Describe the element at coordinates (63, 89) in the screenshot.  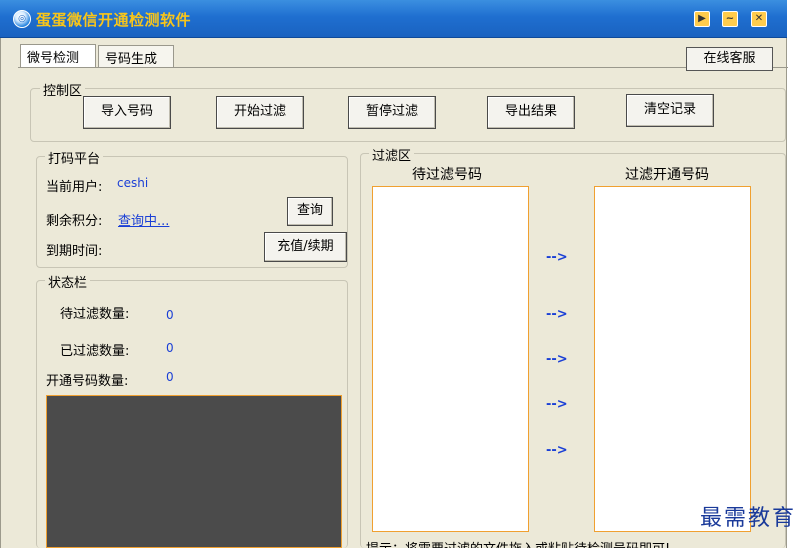
I see `control-legend: 控制区` at that location.